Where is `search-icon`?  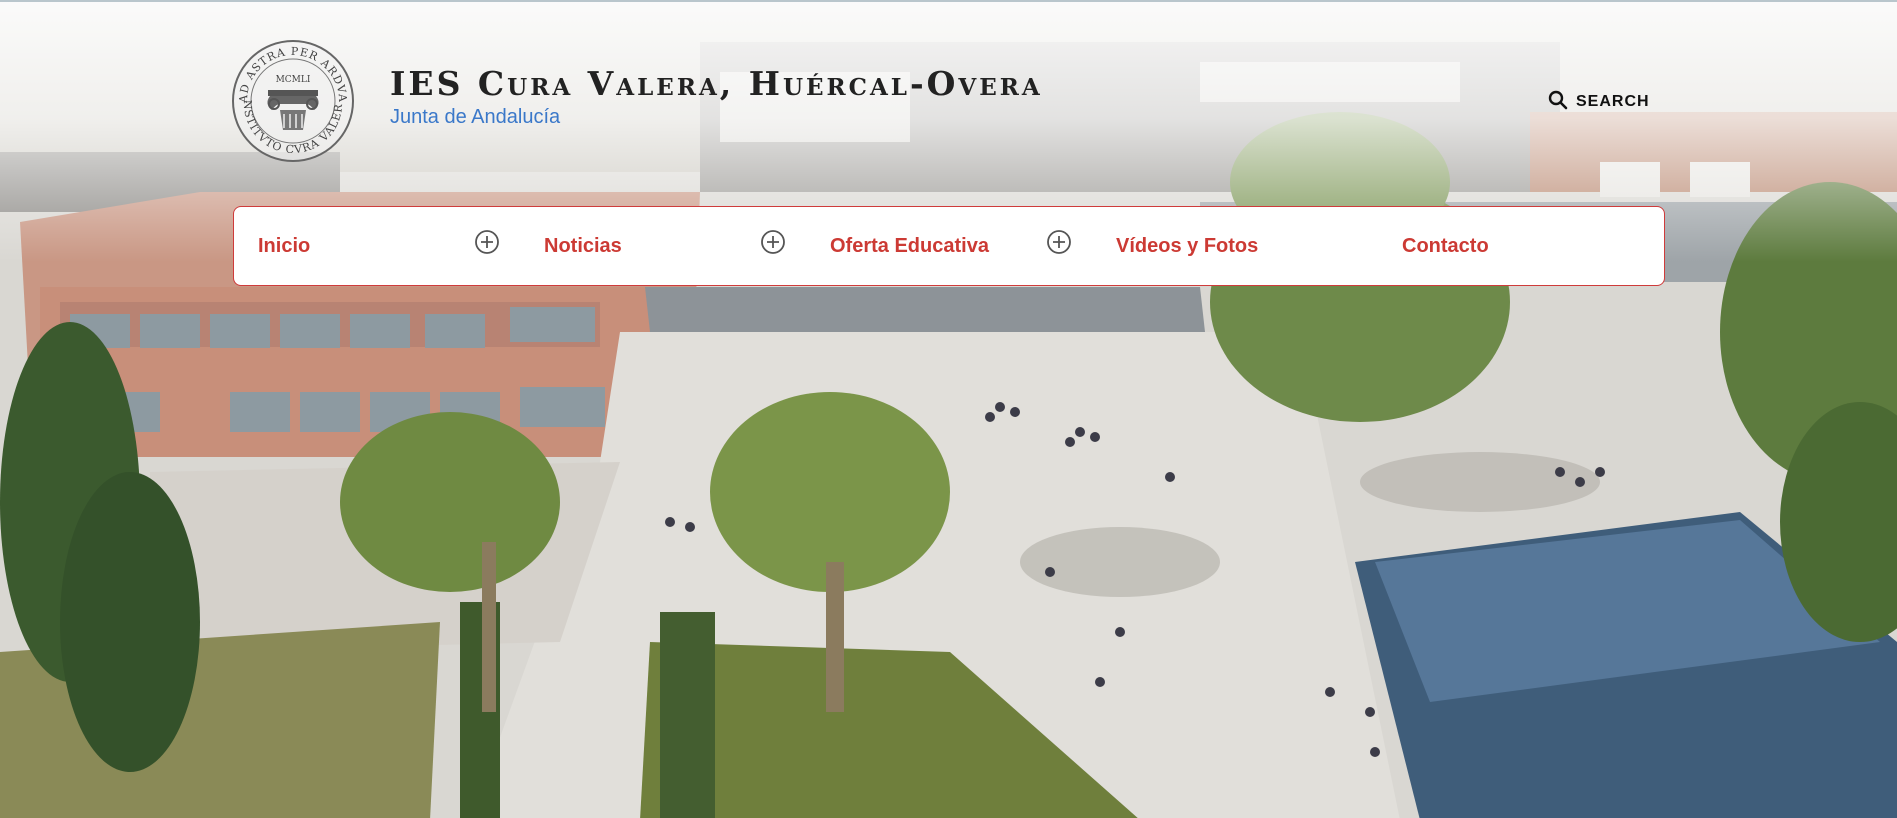 search-icon is located at coordinates (1558, 102).